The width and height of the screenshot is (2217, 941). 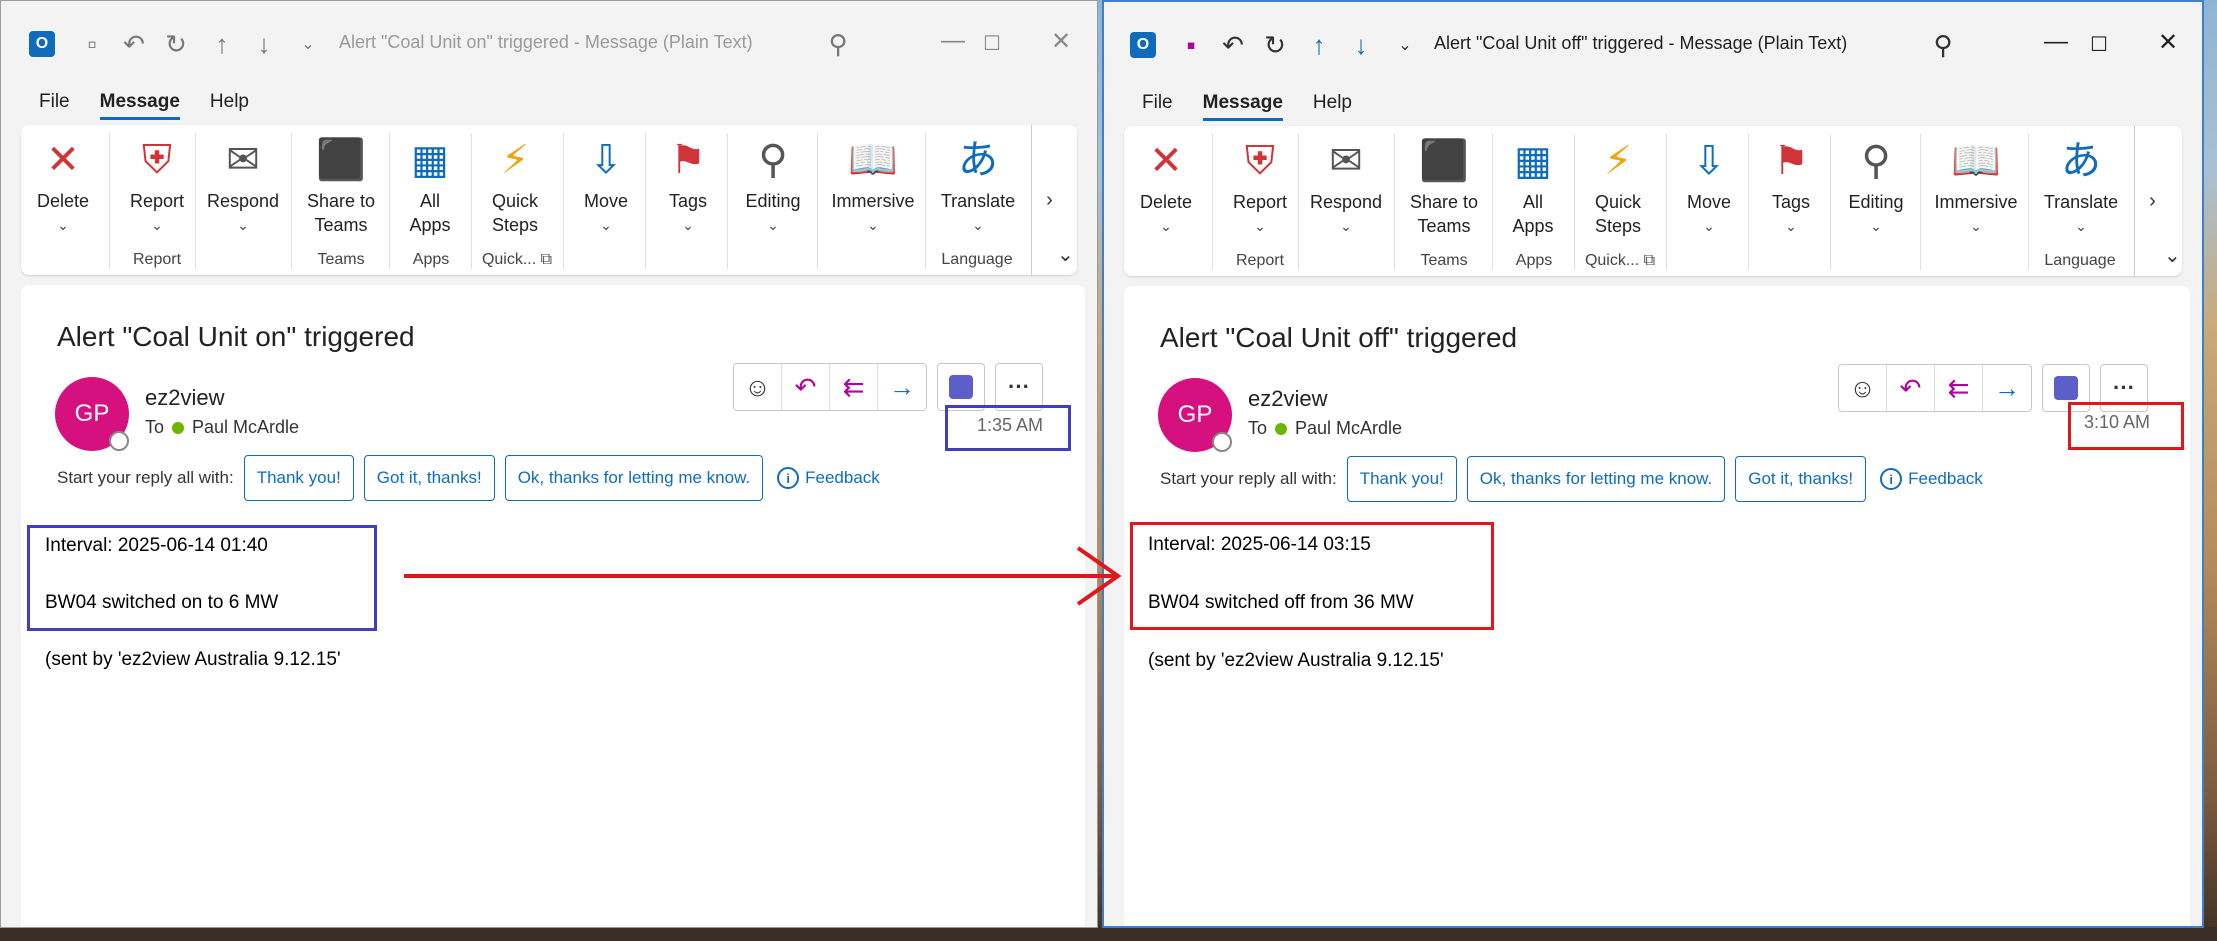 I want to click on allapps-label-line2: Apps, so click(x=430, y=225).